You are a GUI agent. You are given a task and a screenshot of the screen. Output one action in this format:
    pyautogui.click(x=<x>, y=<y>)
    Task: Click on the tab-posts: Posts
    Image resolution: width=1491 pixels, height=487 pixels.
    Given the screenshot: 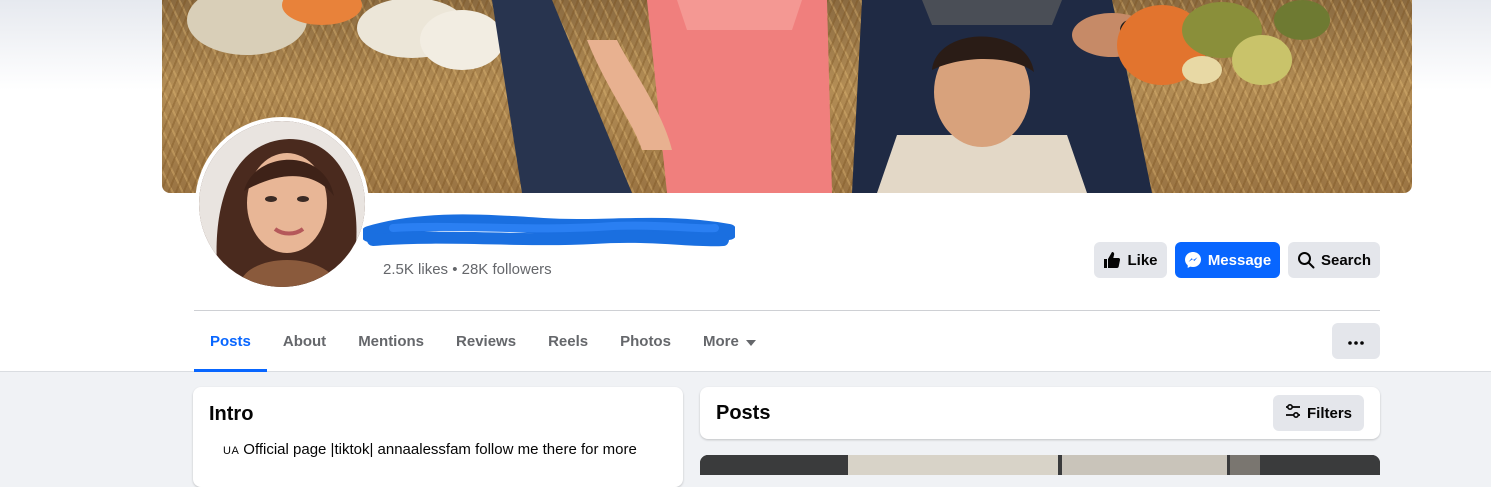 What is the action you would take?
    pyautogui.click(x=230, y=341)
    